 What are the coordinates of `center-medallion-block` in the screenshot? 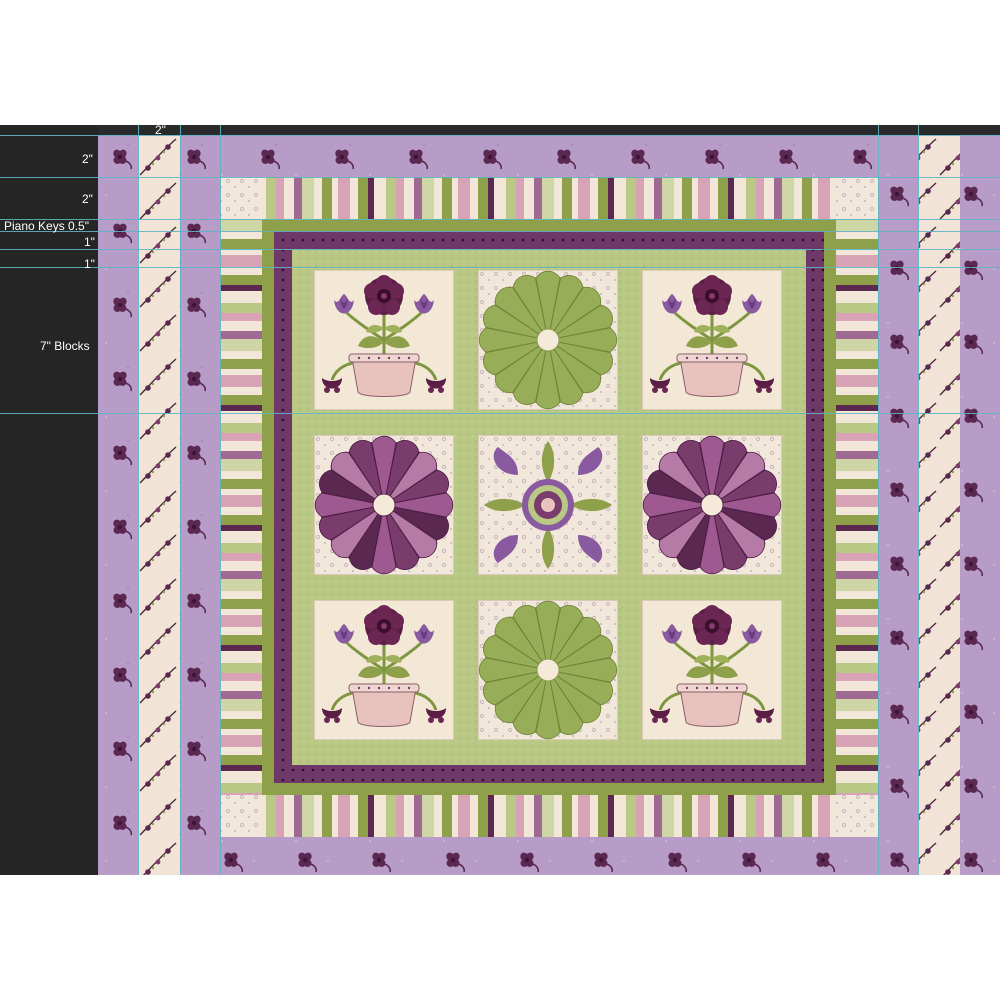 It's located at (548, 505).